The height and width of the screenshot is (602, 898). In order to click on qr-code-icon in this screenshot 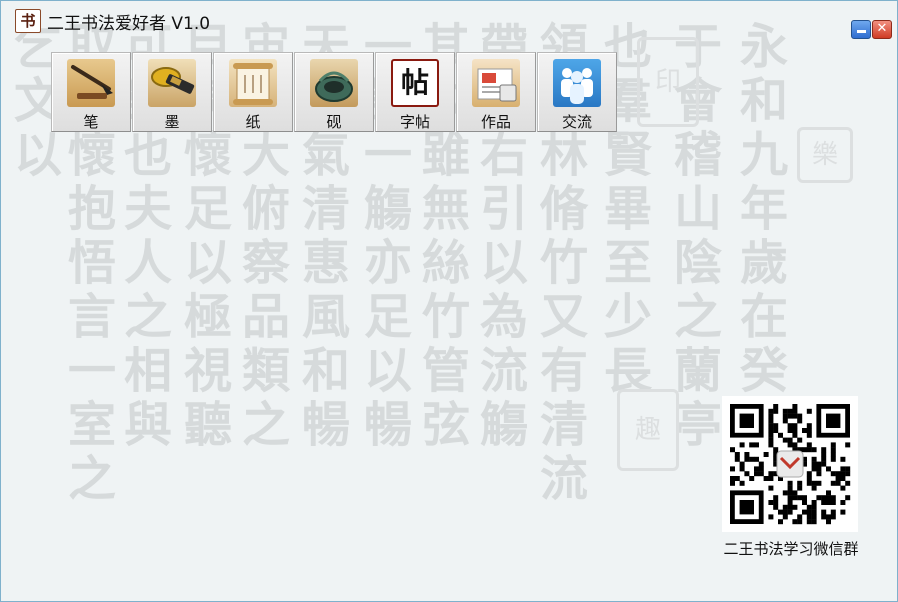, I will do `click(790, 464)`.